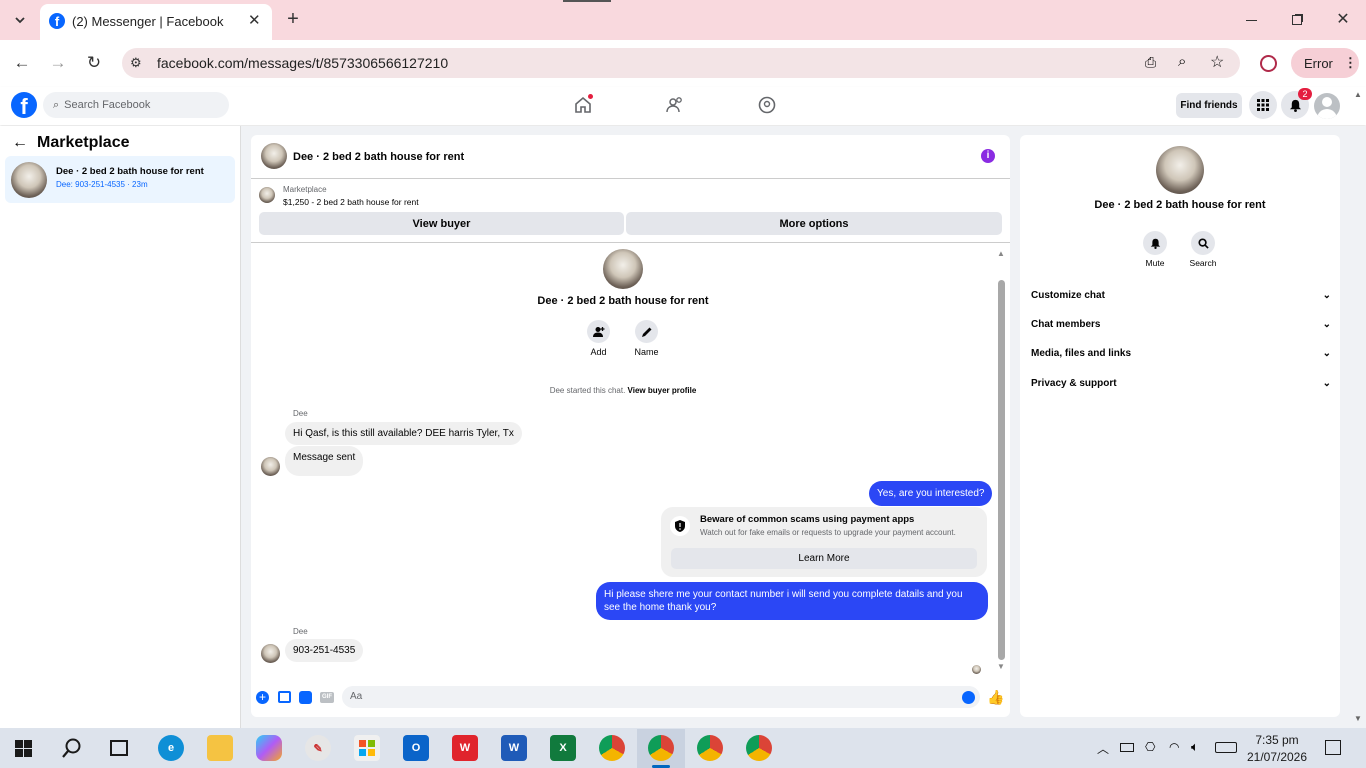 Image resolution: width=1366 pixels, height=768 pixels. What do you see at coordinates (262, 697) in the screenshot?
I see `more-actions-plus-icon: +` at bounding box center [262, 697].